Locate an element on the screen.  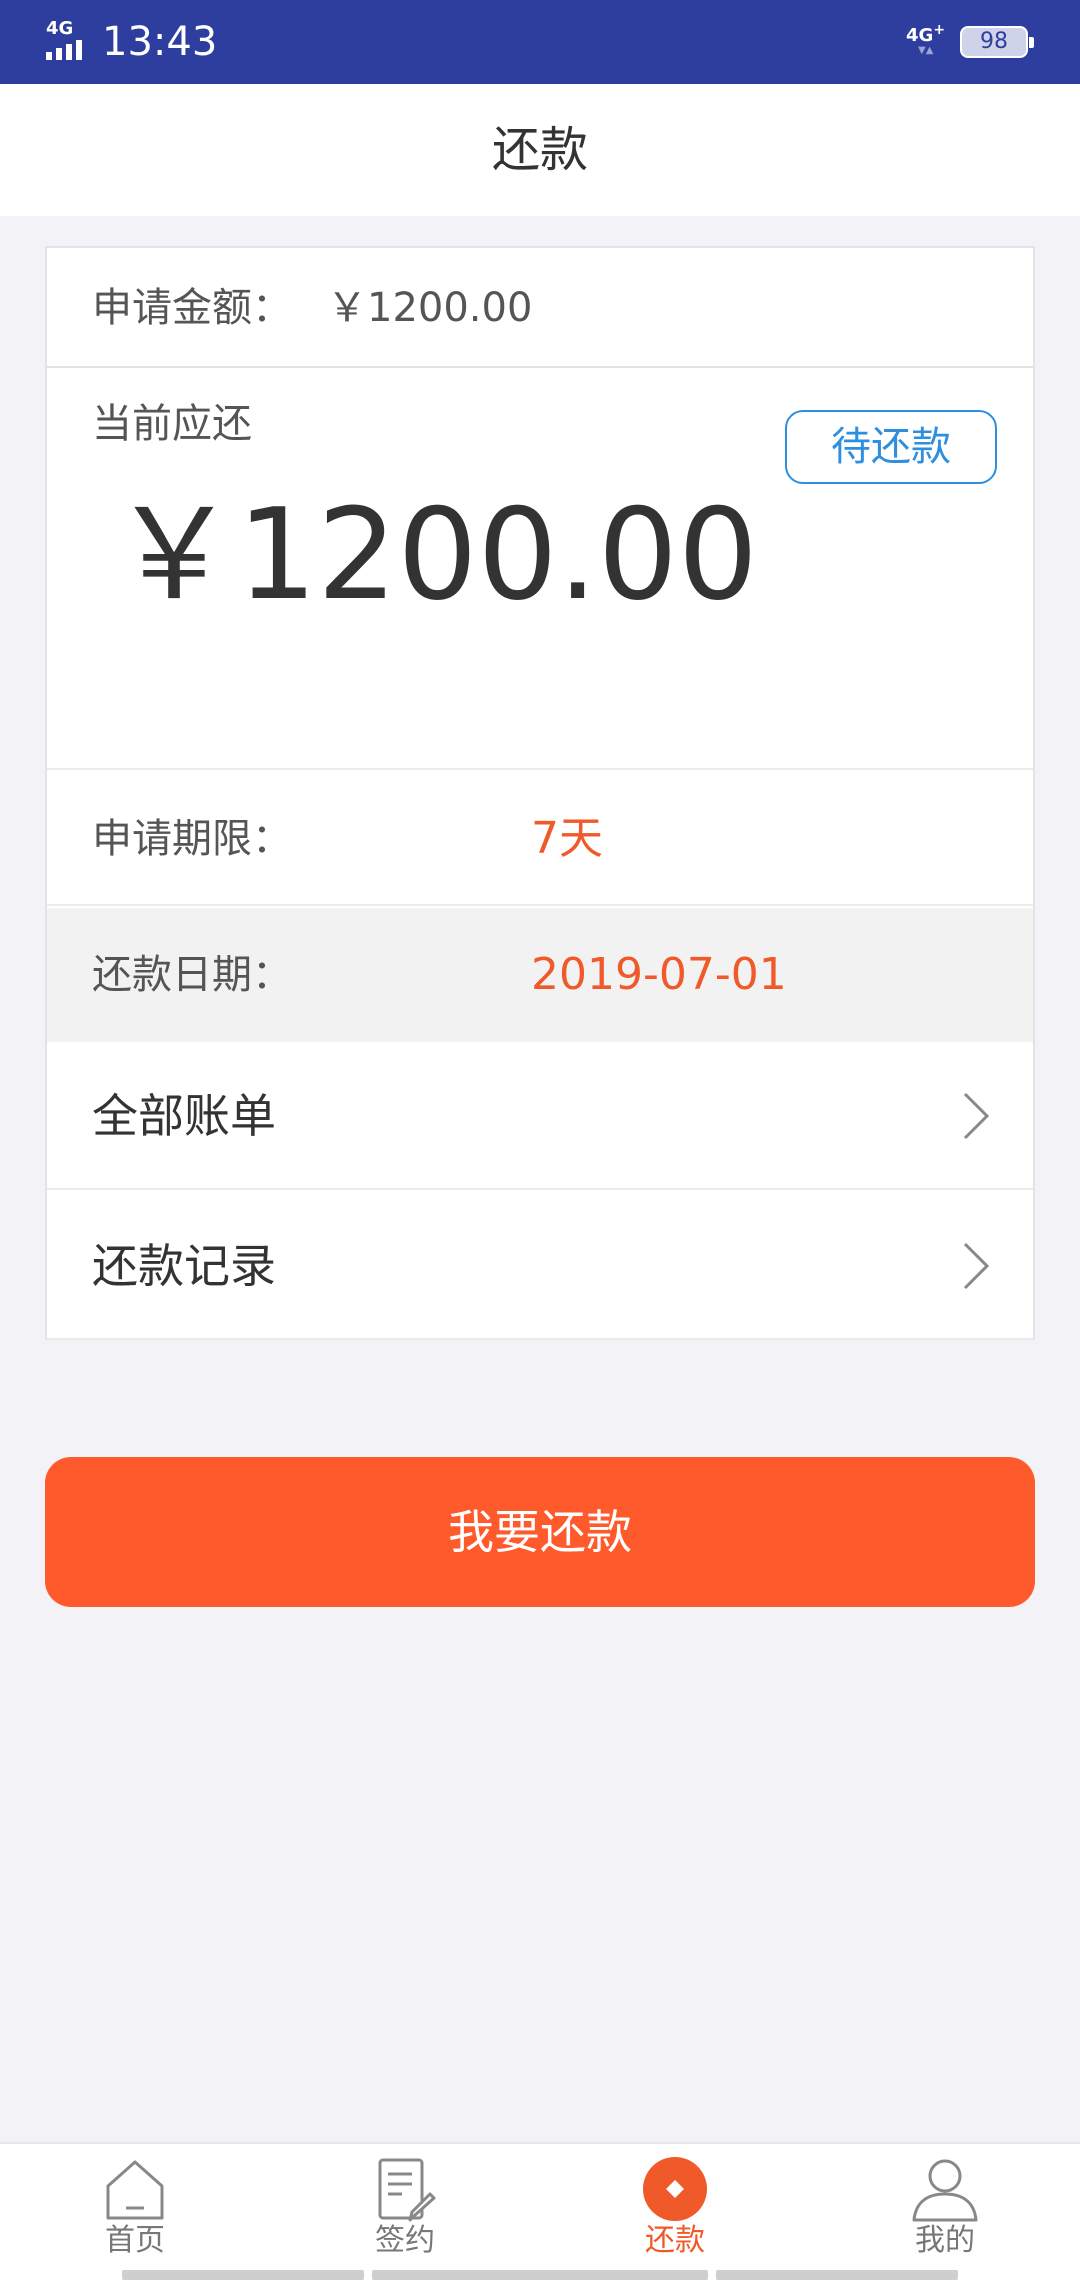
tab-sign: 签约 is located at coordinates (405, 2213).